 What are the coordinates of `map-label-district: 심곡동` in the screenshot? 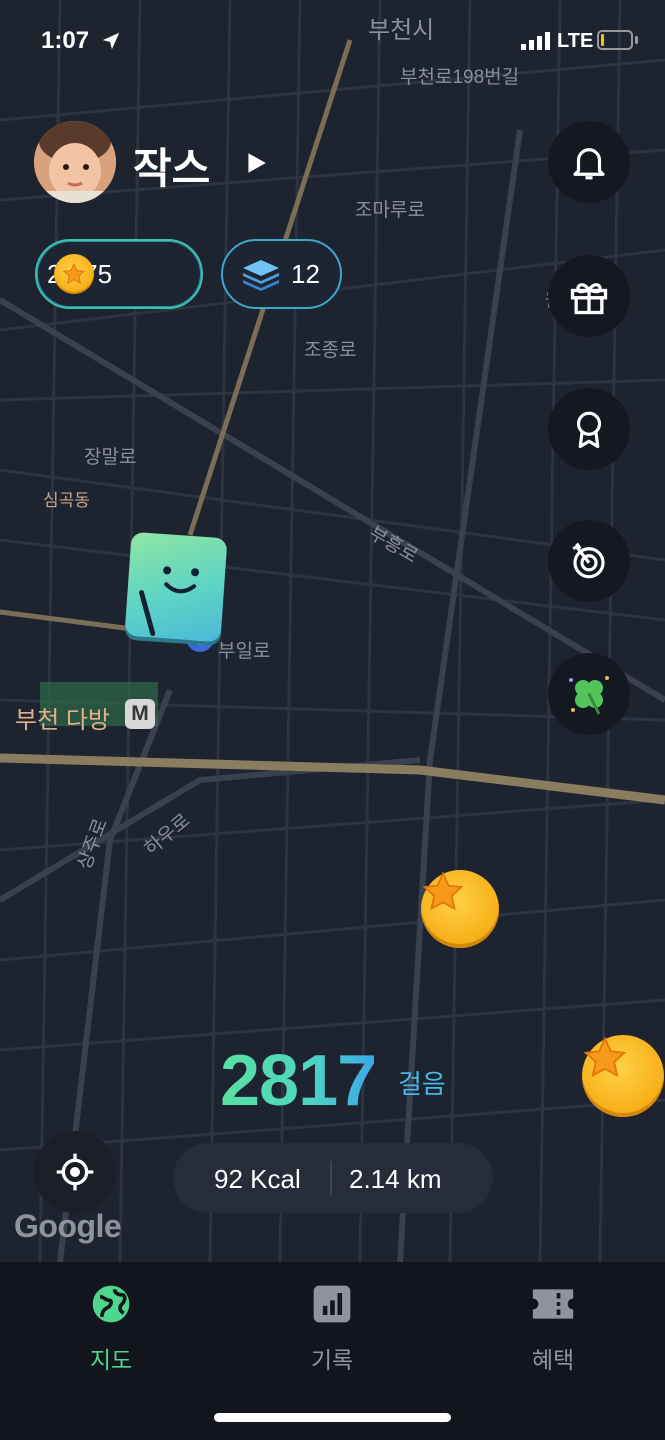 It's located at (66, 500).